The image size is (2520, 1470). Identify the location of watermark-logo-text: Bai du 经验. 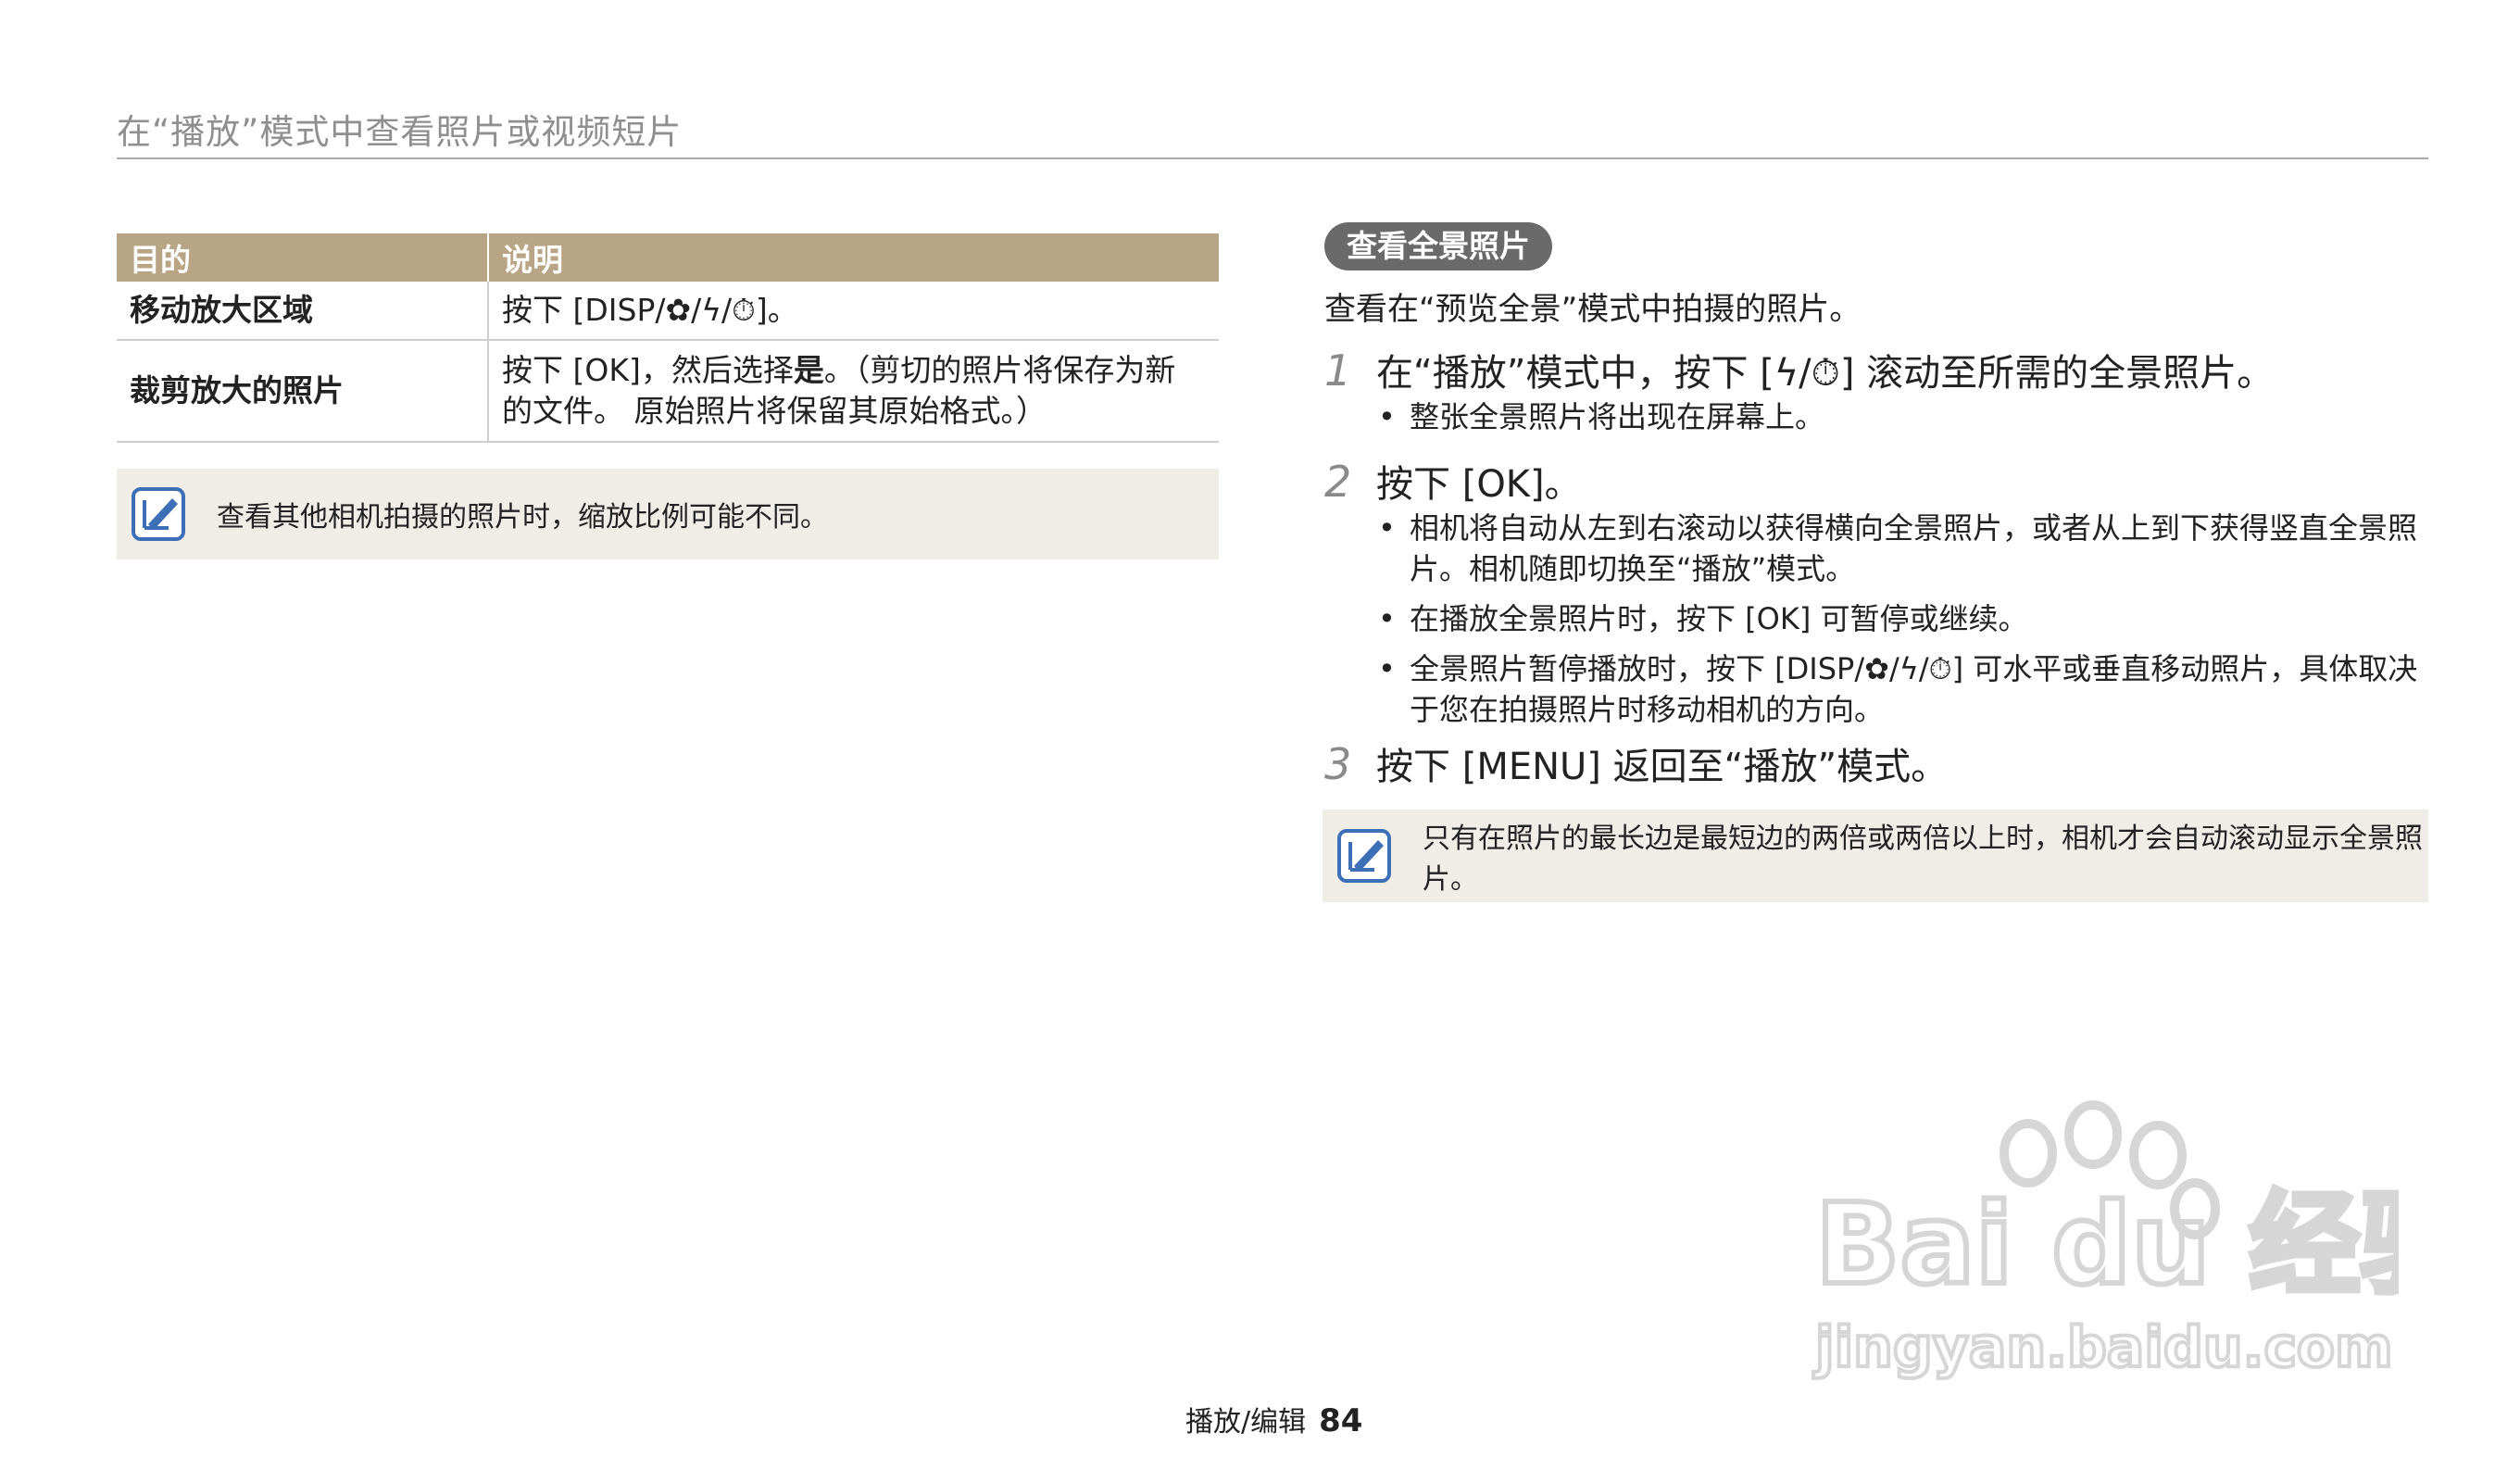
(2107, 1245).